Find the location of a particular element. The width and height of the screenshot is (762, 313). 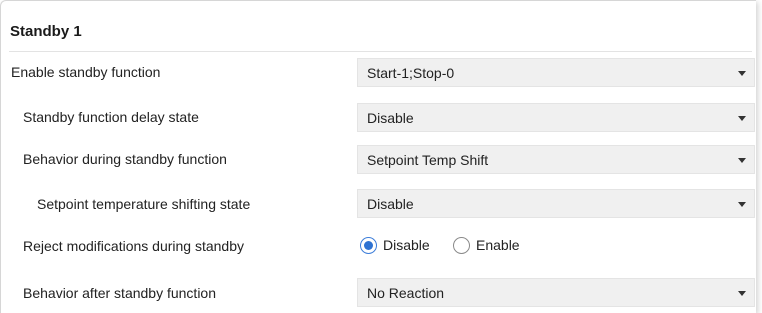

behavior-during-standby-label: Behavior during standby function is located at coordinates (125, 159).